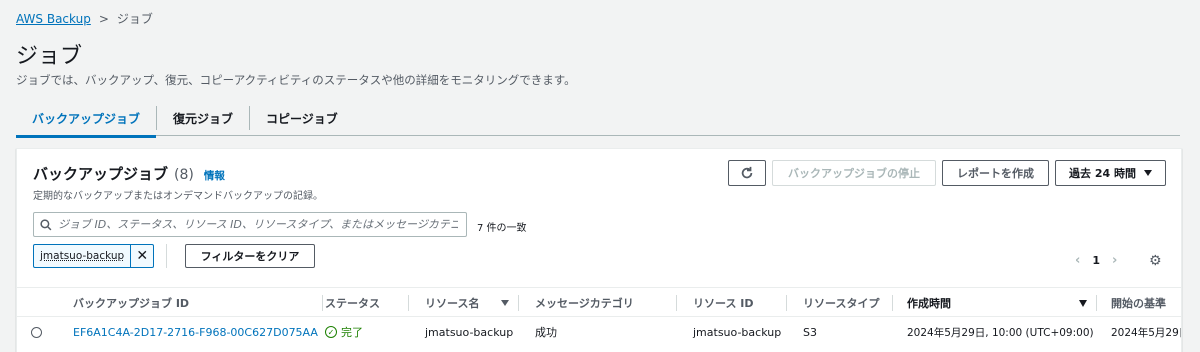  What do you see at coordinates (258, 224) in the screenshot?
I see `search-input` at bounding box center [258, 224].